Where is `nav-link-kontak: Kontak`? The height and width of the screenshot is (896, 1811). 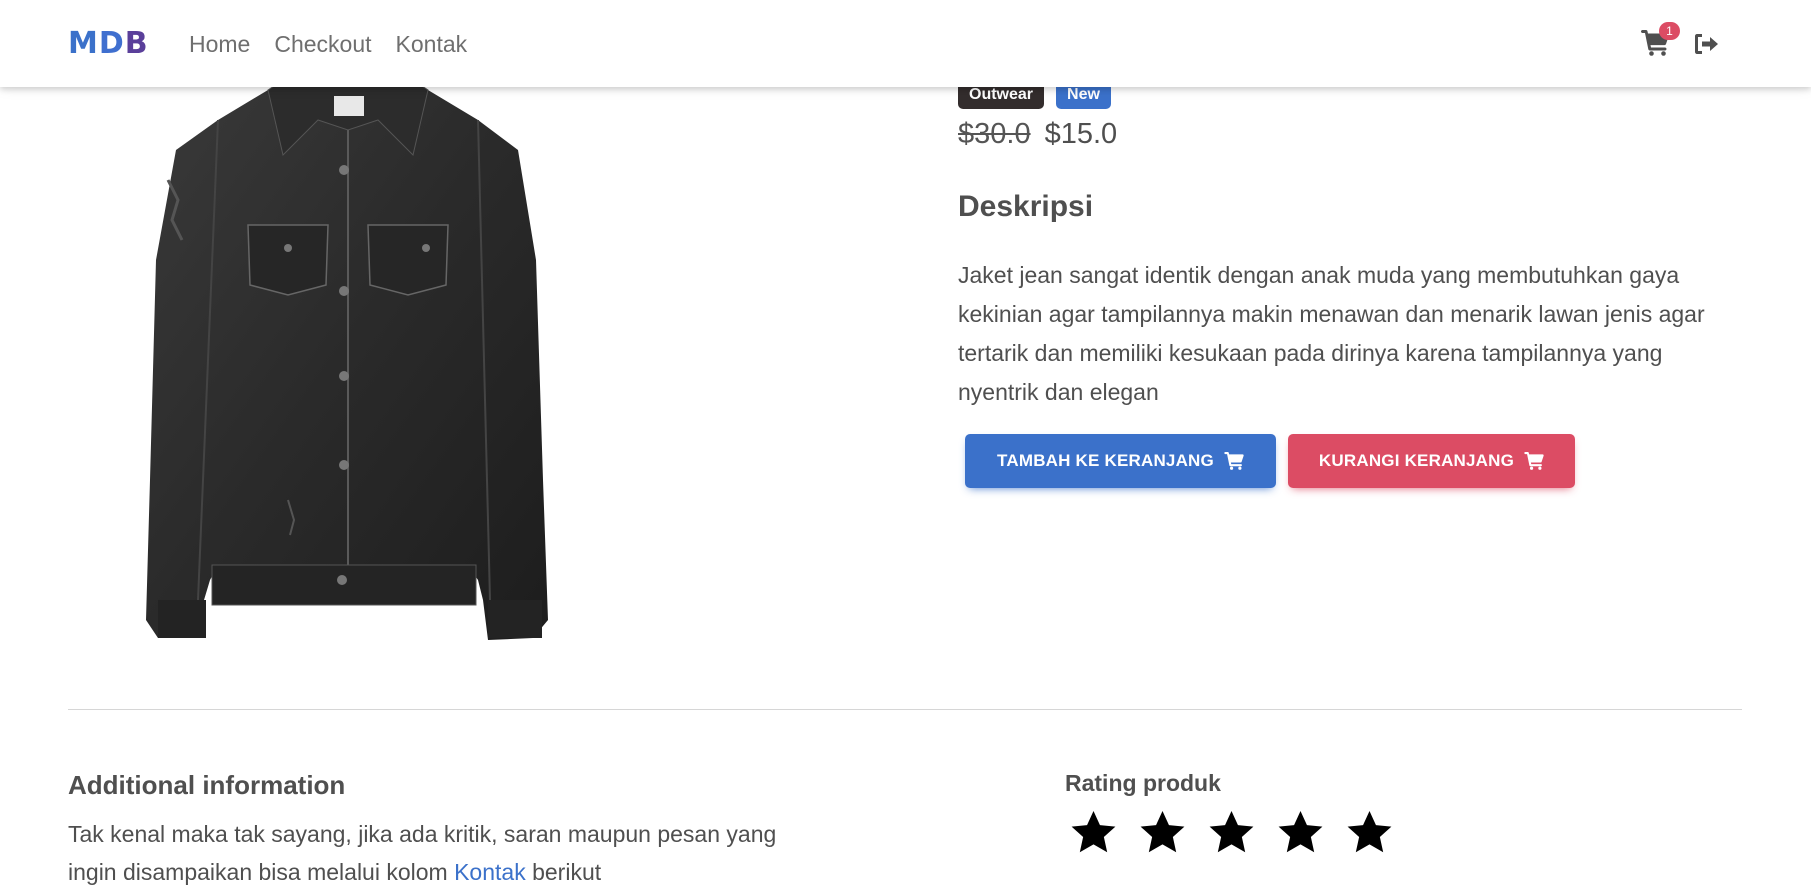
nav-link-kontak: Kontak is located at coordinates (432, 44).